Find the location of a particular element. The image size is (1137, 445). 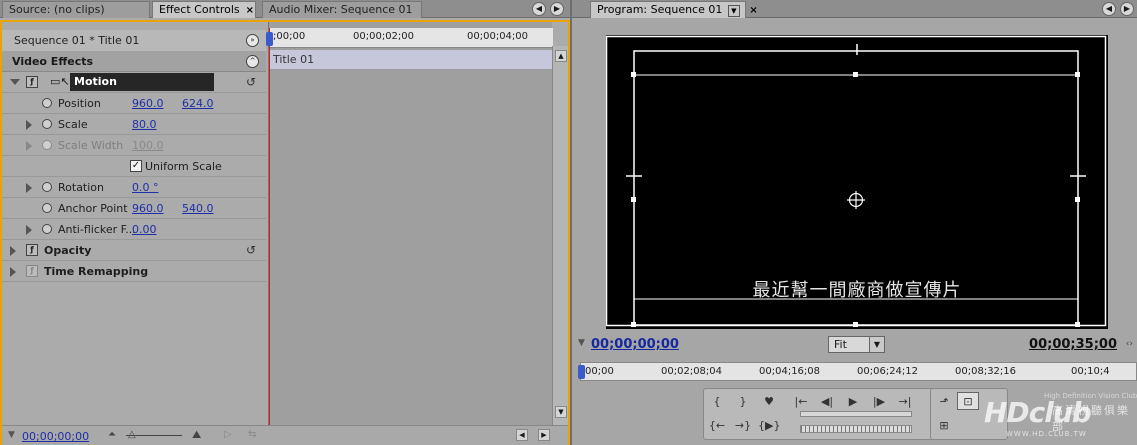

set-out-icon: } is located at coordinates (743, 402).